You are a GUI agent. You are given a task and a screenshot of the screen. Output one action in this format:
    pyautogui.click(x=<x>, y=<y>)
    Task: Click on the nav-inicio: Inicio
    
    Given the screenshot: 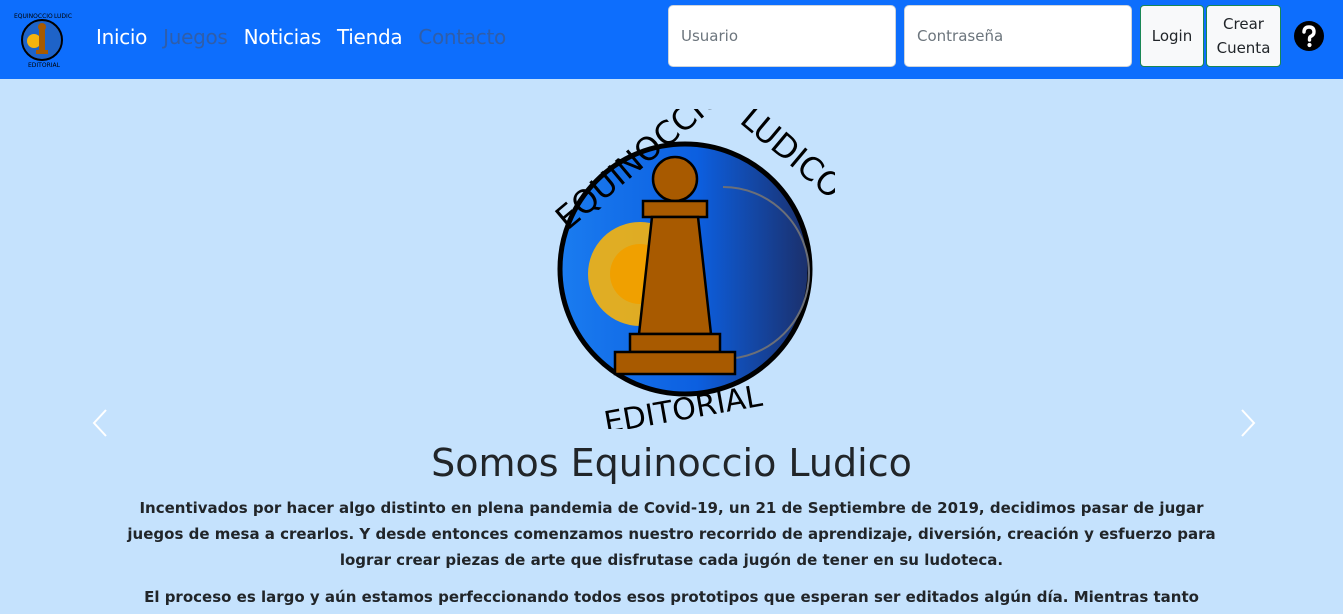 What is the action you would take?
    pyautogui.click(x=121, y=37)
    